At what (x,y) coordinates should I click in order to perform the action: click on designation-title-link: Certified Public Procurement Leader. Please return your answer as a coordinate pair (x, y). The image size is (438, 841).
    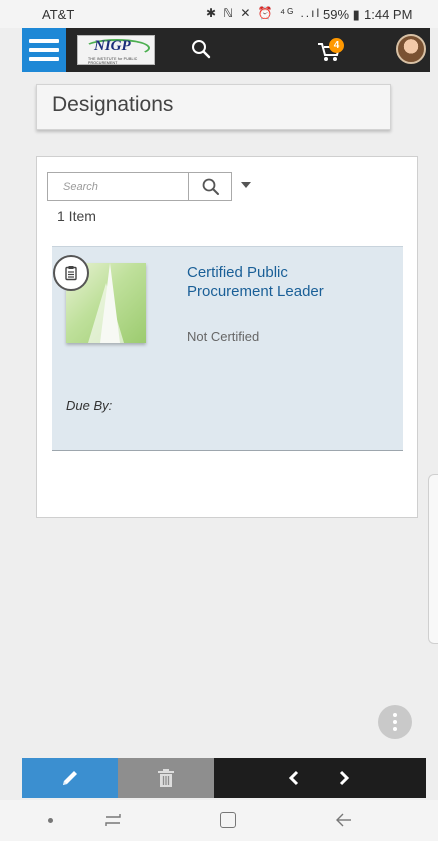
    Looking at the image, I should click on (257, 282).